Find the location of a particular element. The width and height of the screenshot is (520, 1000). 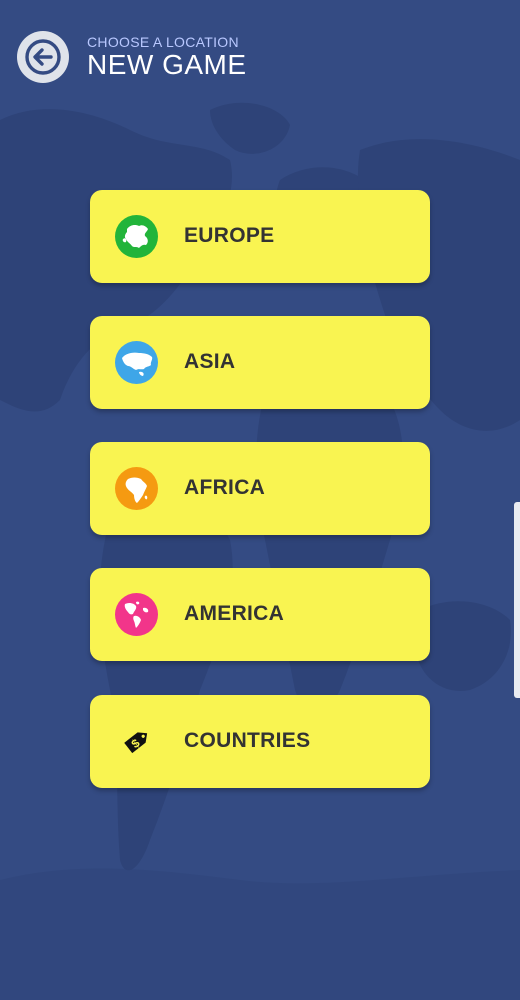

menu-label-asia: ASIA is located at coordinates (210, 361).